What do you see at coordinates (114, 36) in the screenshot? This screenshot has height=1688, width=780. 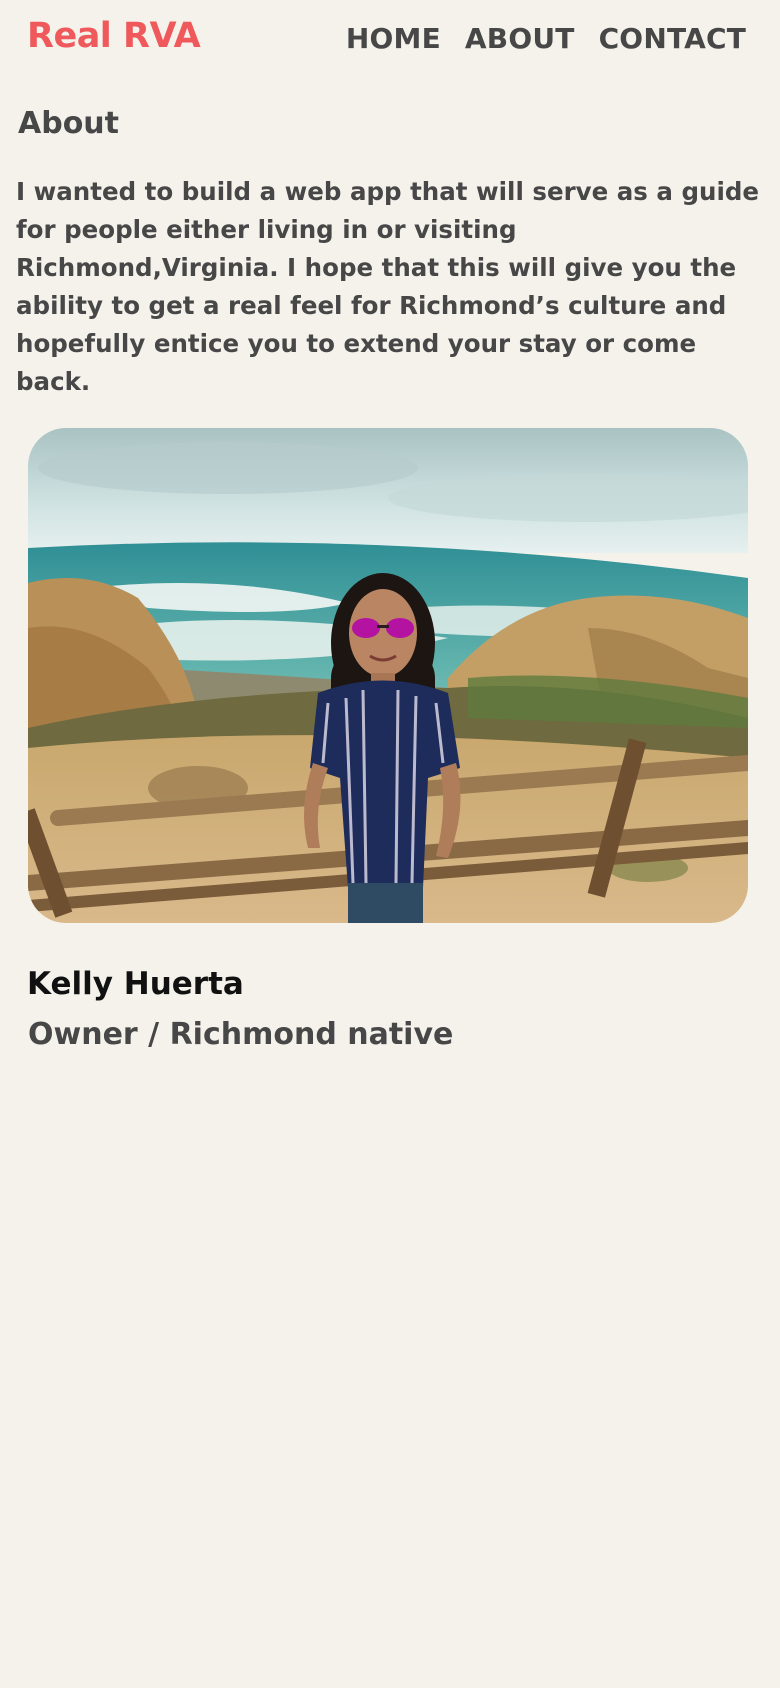 I see `brand-logo-link: Real RVA` at bounding box center [114, 36].